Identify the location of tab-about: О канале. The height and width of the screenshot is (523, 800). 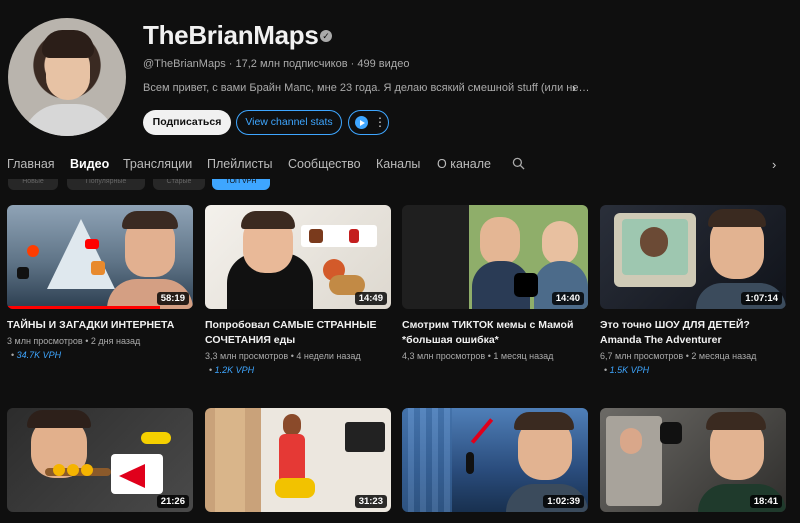
(464, 164).